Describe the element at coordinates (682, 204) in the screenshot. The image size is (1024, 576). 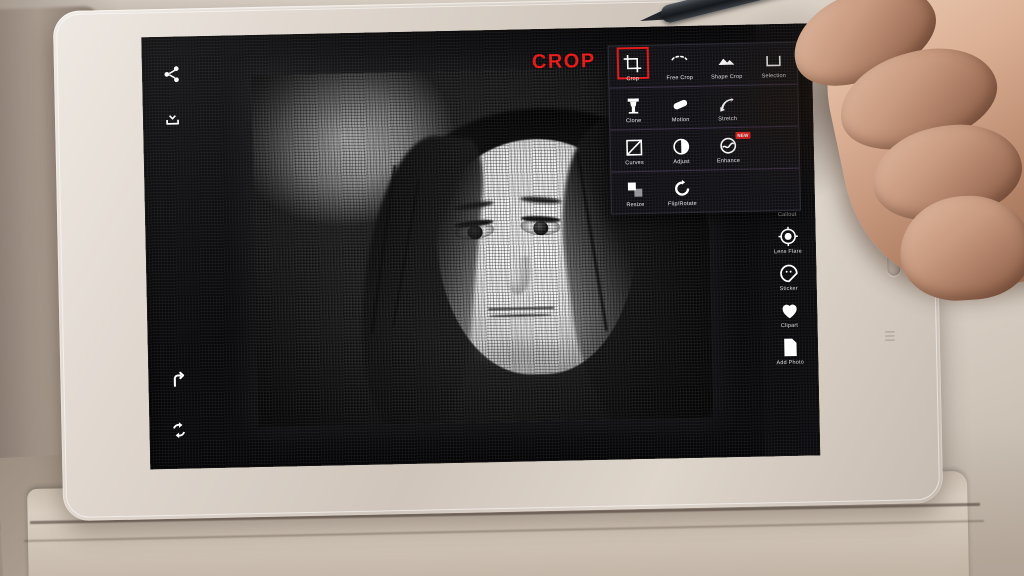
I see `menu-item-label: Flip/Rotate` at that location.